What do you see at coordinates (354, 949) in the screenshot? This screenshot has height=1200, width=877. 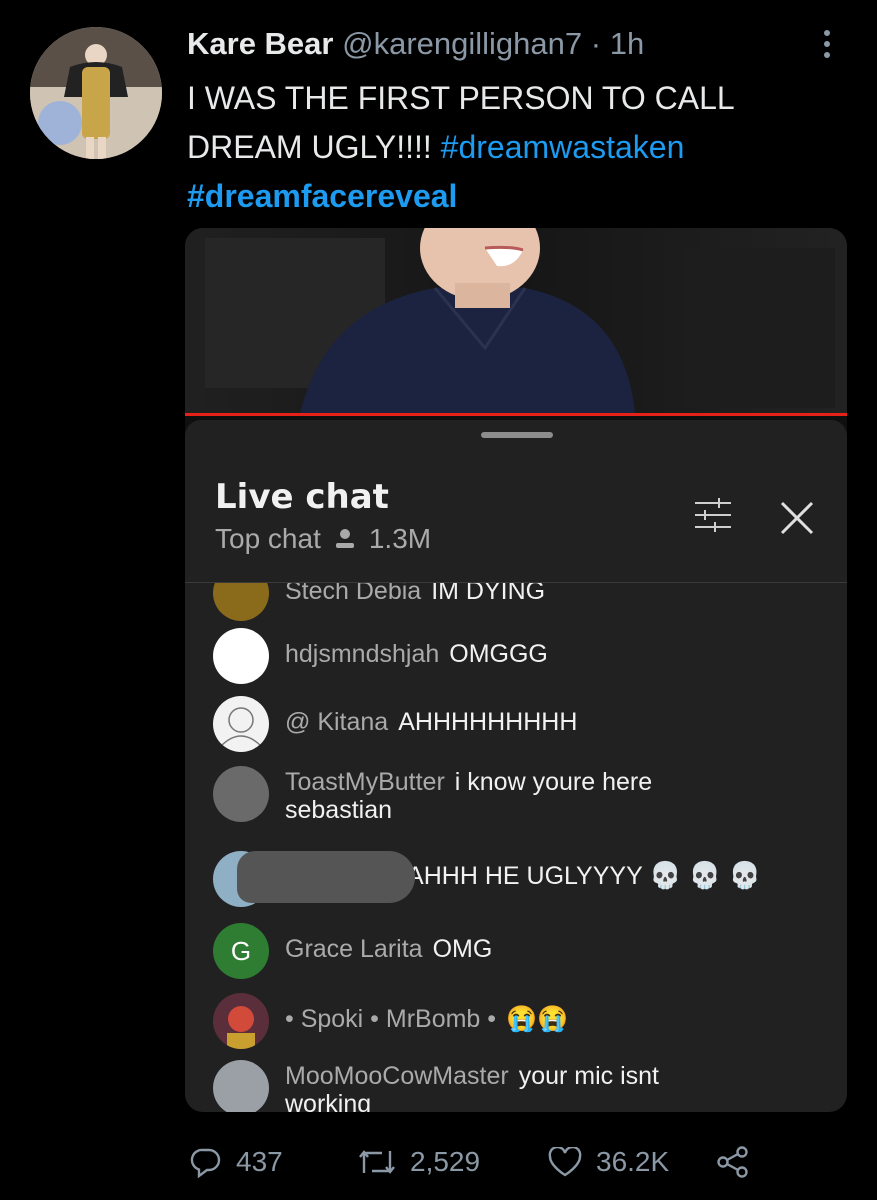 I see `chat-author: Grace Larita` at bounding box center [354, 949].